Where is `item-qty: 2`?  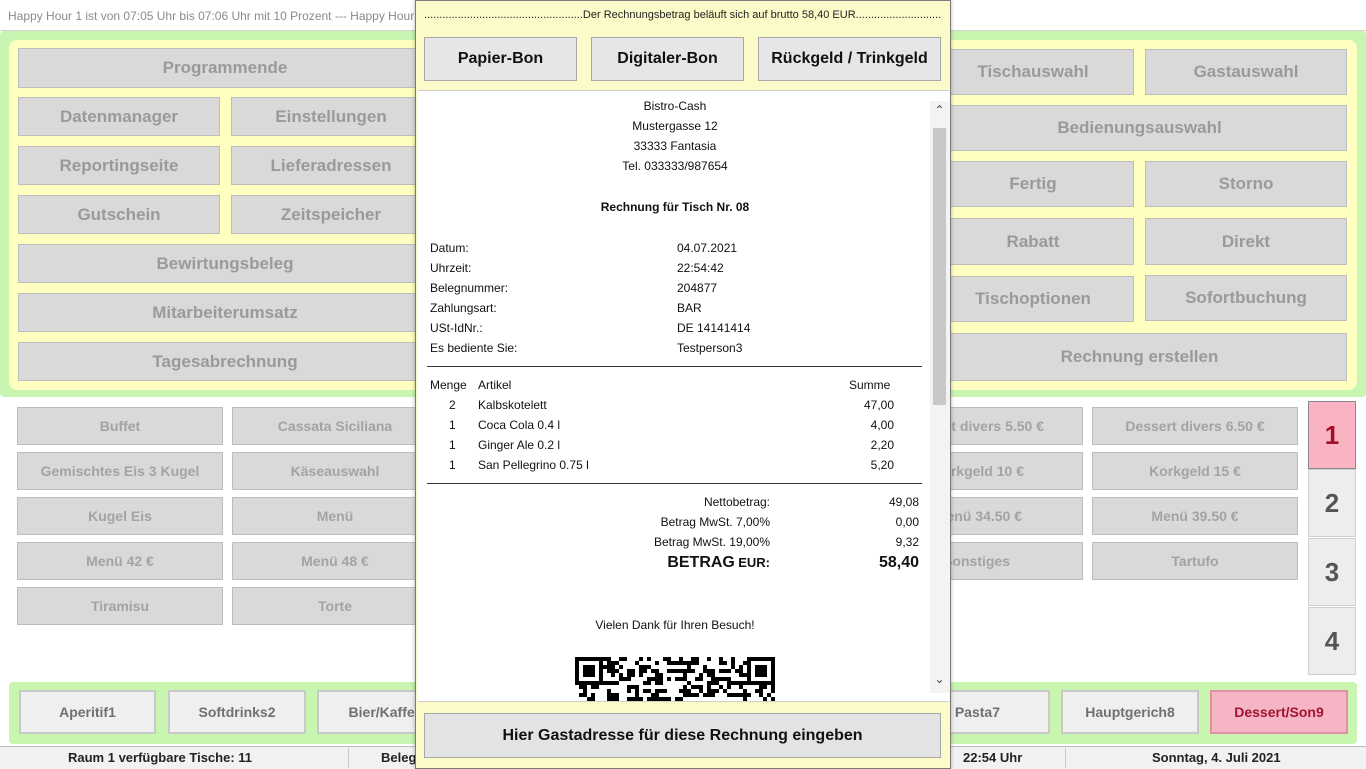 item-qty: 2 is located at coordinates (452, 405).